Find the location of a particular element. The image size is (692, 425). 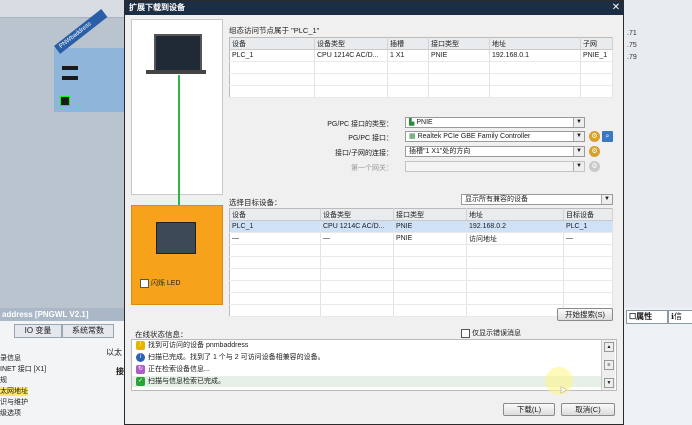

tab-system-constants: 系统常数 is located at coordinates (88, 331).